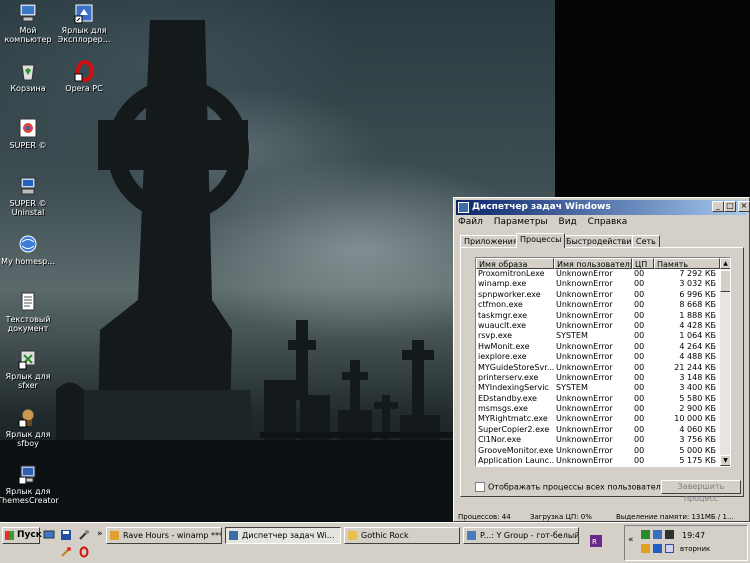 The image size is (750, 563). I want to click on desktop-icon-label: Ярлык для ThemesCreator, so click(29, 496).